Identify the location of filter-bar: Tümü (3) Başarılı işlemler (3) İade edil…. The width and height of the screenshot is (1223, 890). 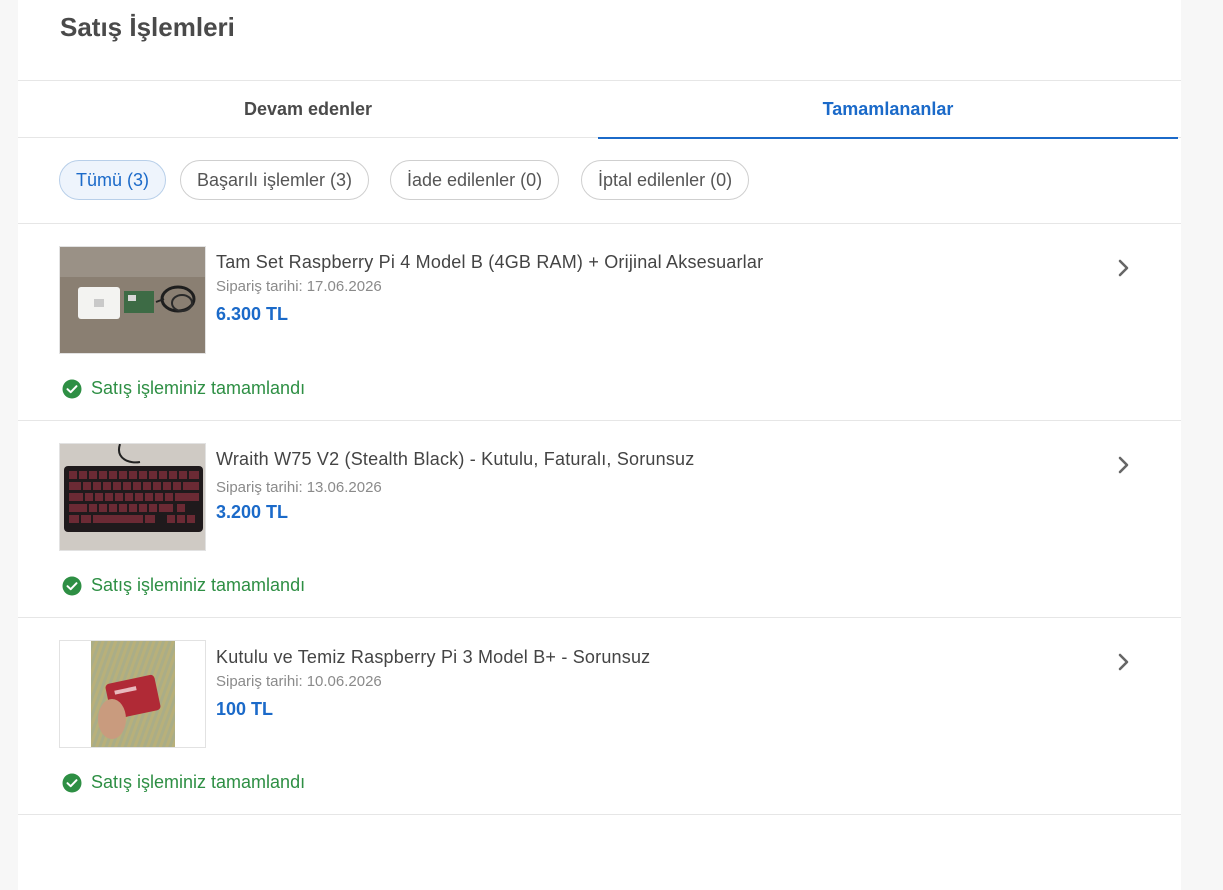
(599, 181).